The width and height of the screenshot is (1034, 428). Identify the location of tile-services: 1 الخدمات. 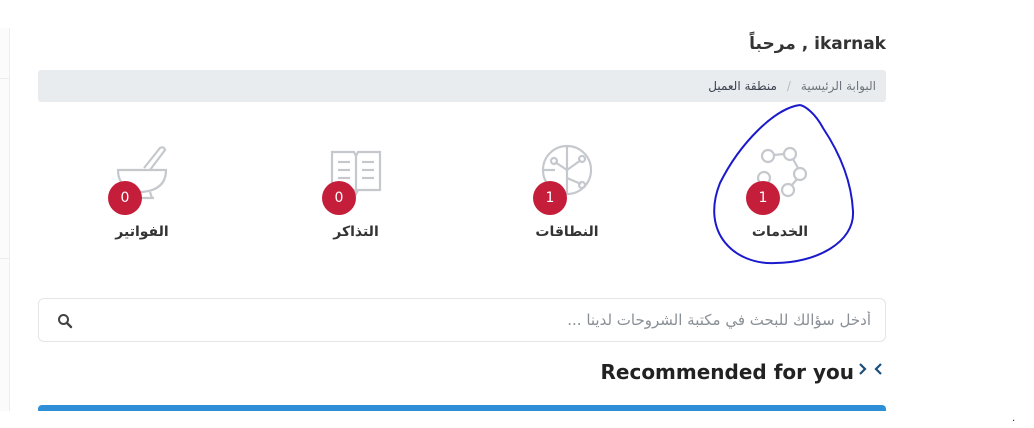
(780, 195).